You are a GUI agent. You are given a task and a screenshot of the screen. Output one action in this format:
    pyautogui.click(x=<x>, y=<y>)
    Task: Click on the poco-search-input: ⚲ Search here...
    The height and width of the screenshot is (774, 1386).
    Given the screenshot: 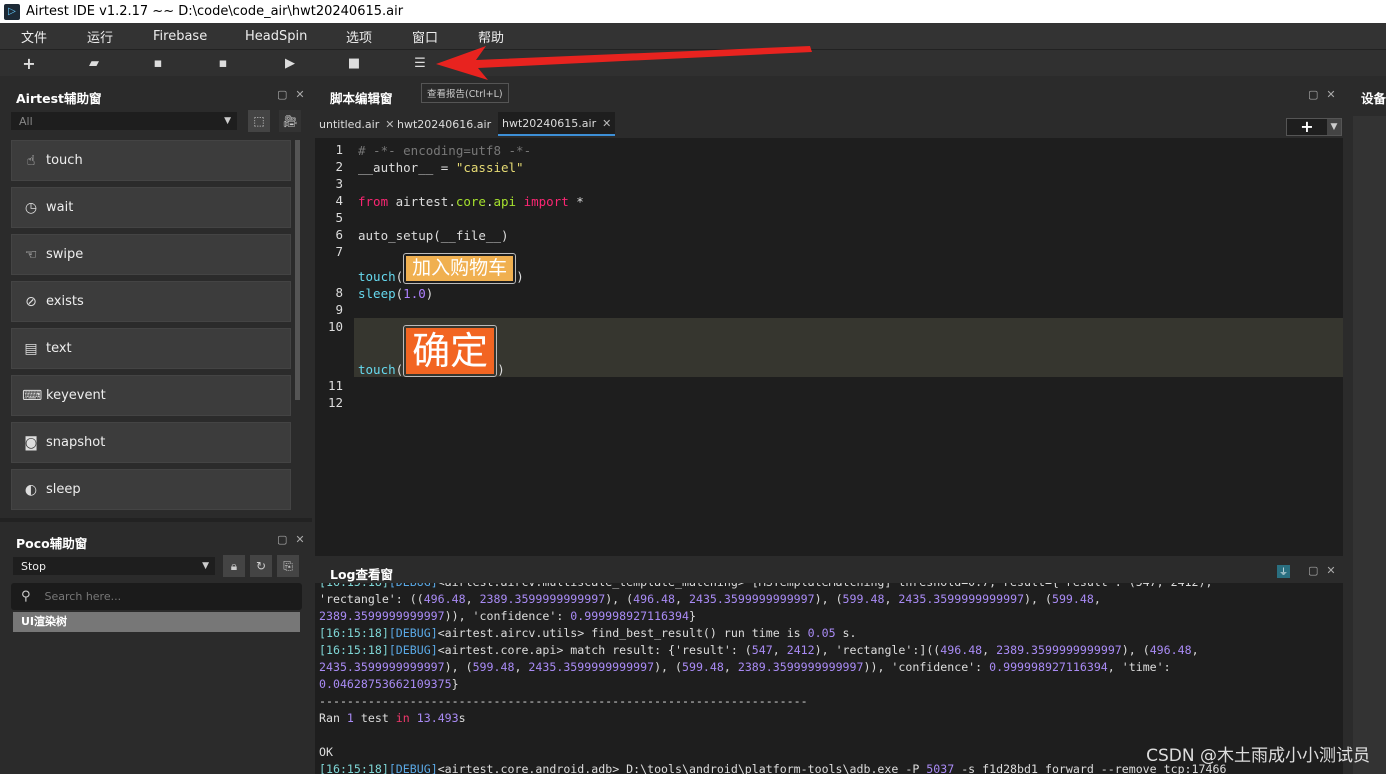 What is the action you would take?
    pyautogui.click(x=156, y=596)
    